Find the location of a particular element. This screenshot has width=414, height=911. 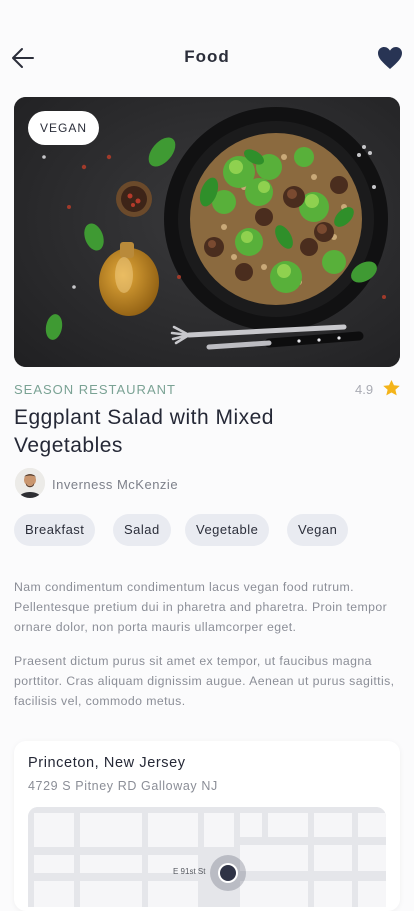

location-address: 4729 S Pitney RD Galloway NJ is located at coordinates (123, 786).